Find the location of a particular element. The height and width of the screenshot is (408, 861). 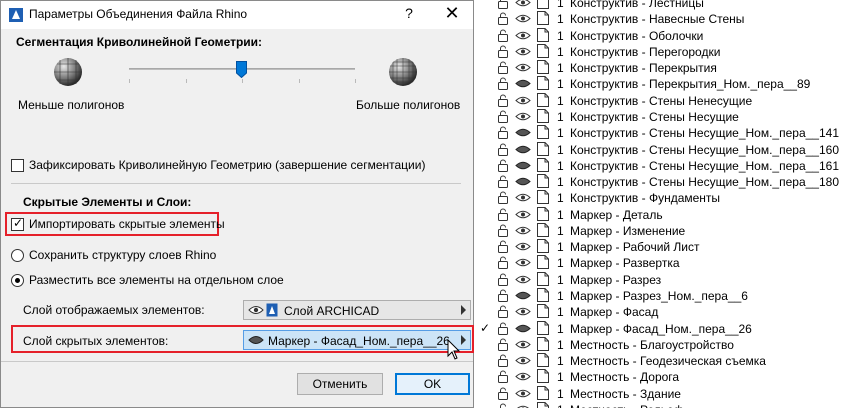

keep-rhino-layers-label: Сохранить структуру слоев Rhino is located at coordinates (122, 255).